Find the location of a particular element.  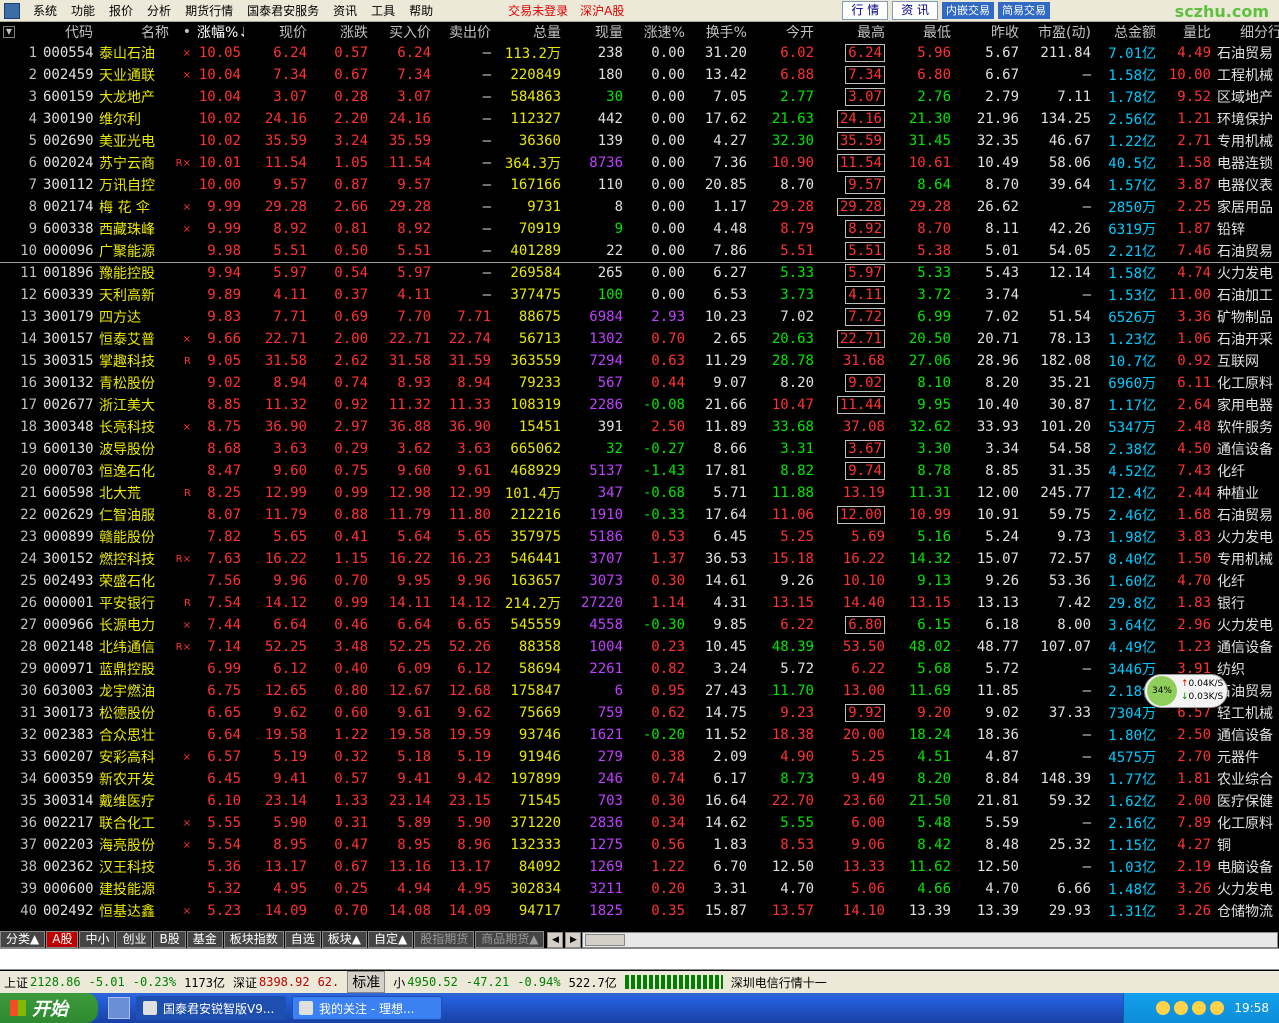

tab-commodity-futures: 商品期货▲ is located at coordinates (510, 939).